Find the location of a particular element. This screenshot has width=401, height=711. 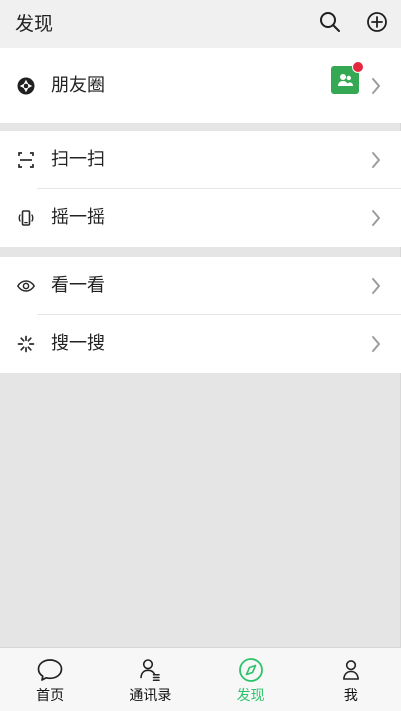

page-title: 发现 is located at coordinates (34, 24).